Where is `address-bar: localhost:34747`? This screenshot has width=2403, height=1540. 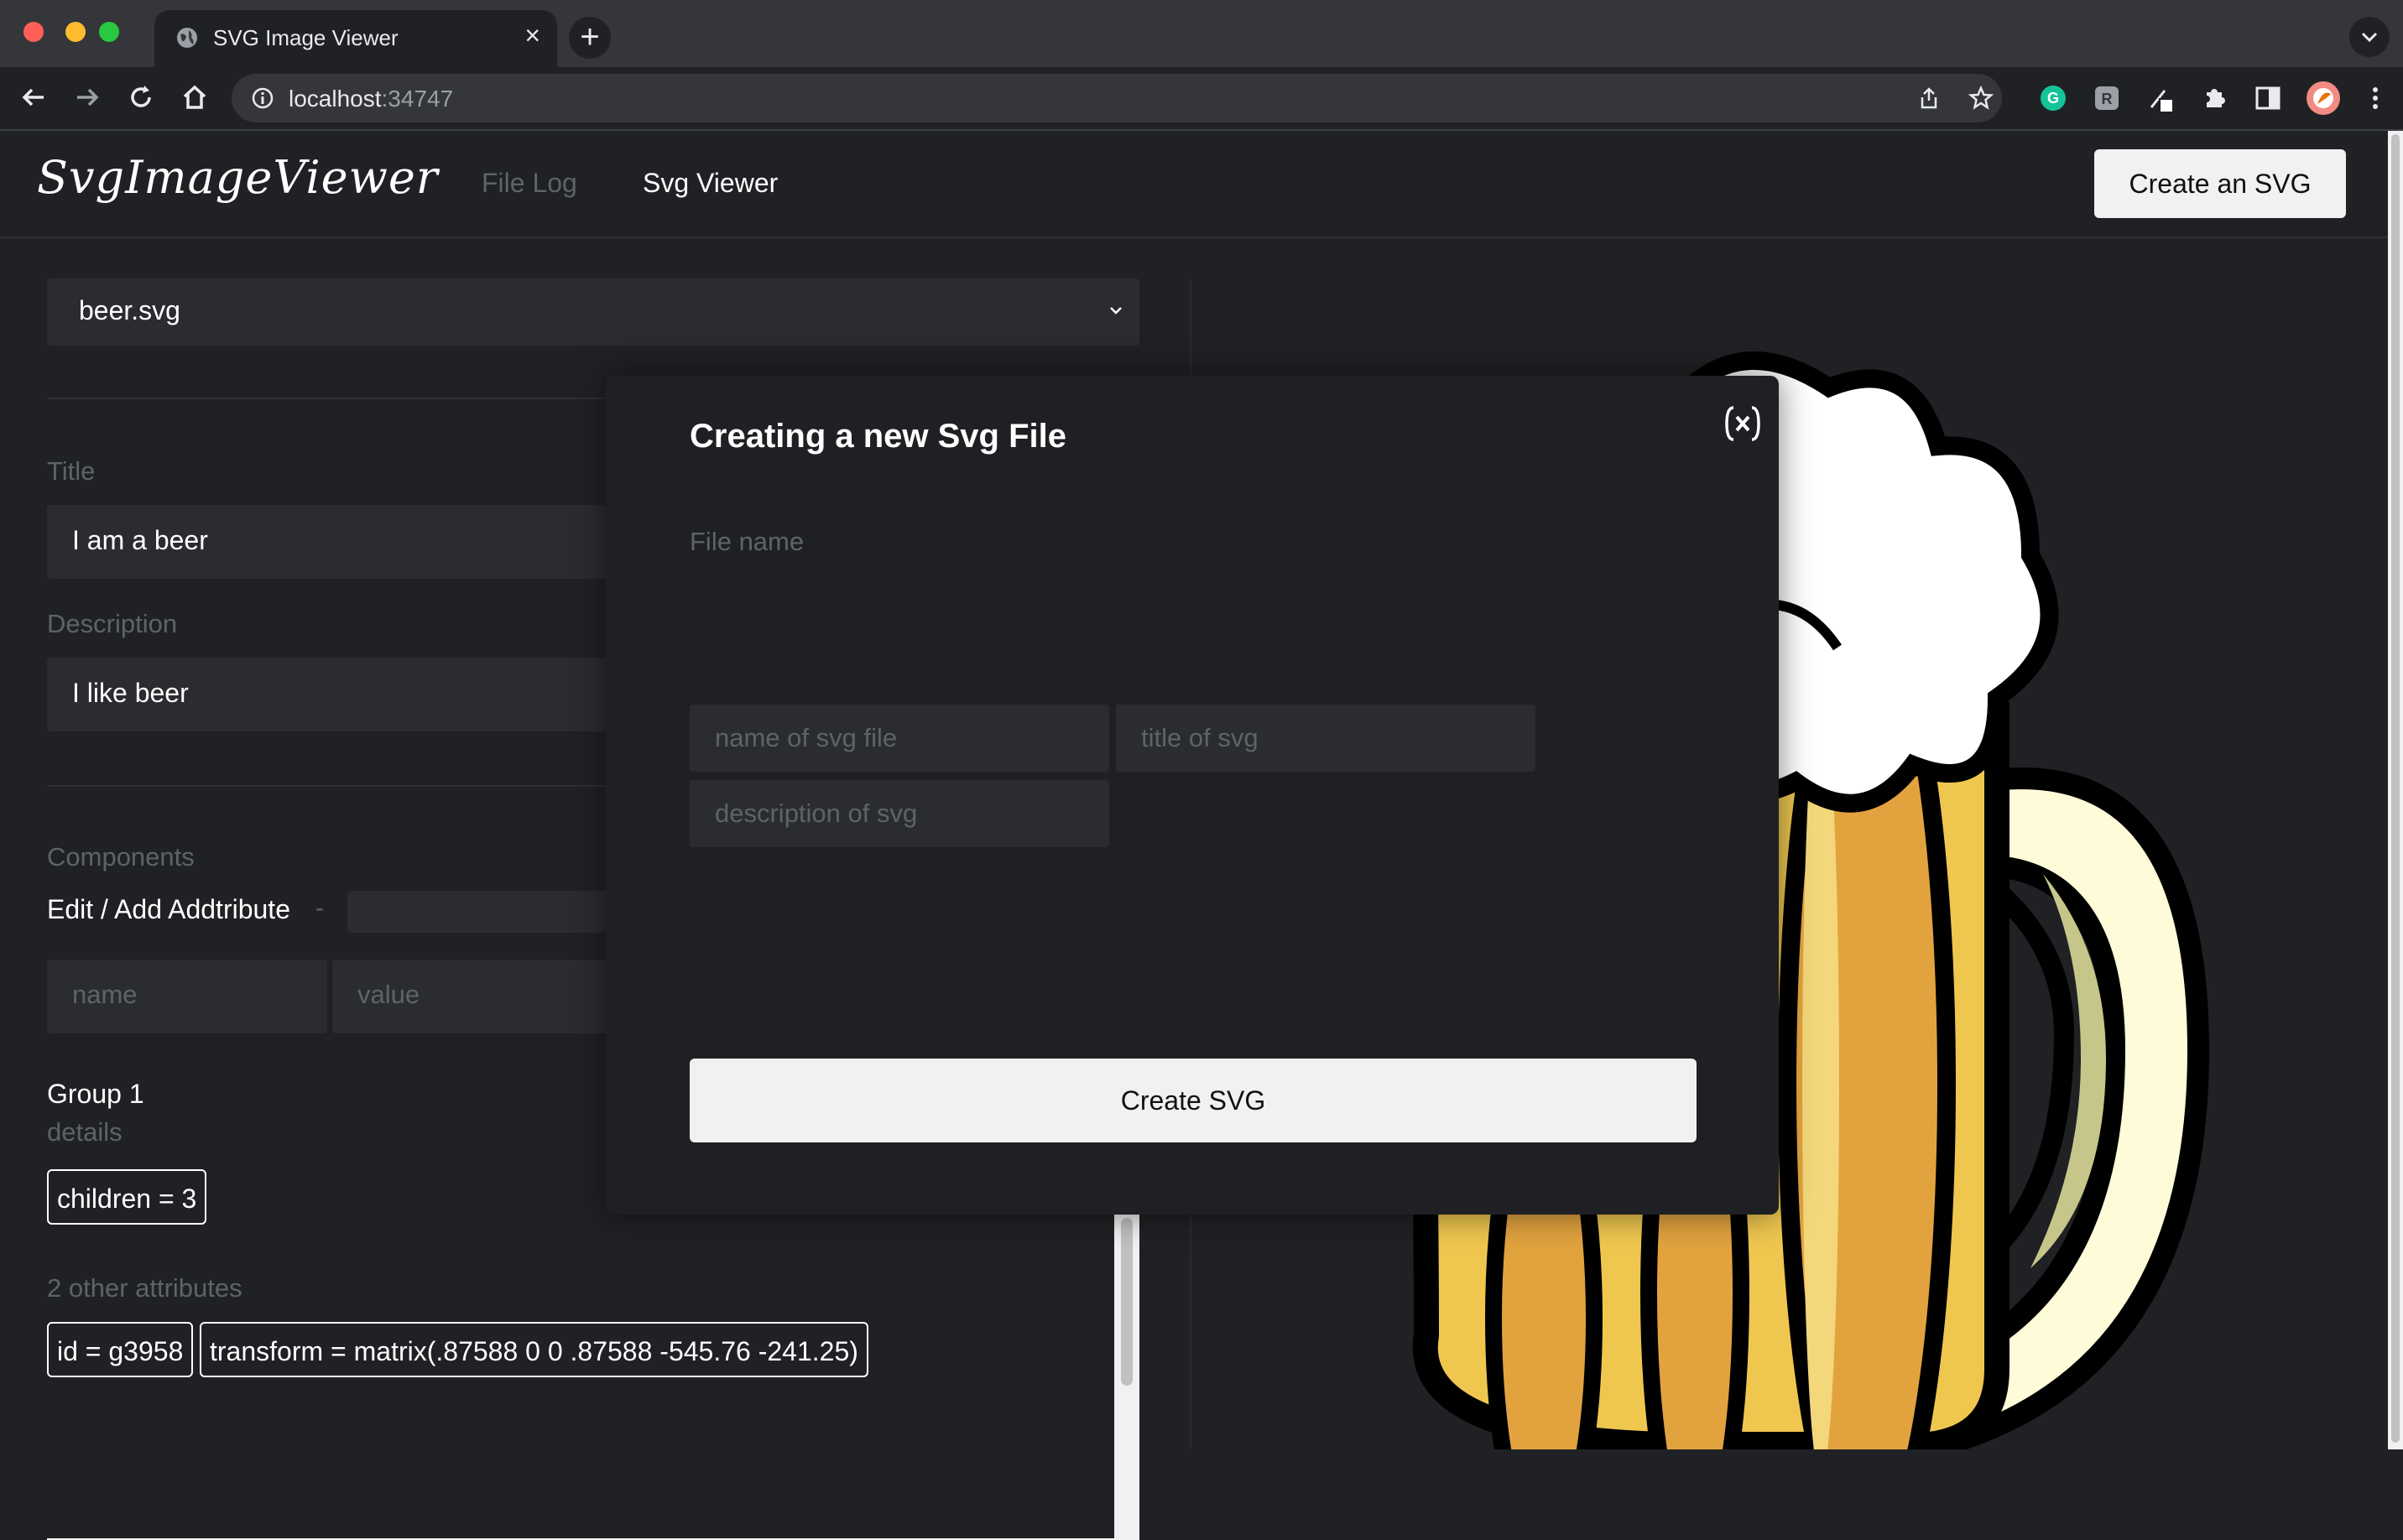
address-bar: localhost:34747 is located at coordinates (1117, 98).